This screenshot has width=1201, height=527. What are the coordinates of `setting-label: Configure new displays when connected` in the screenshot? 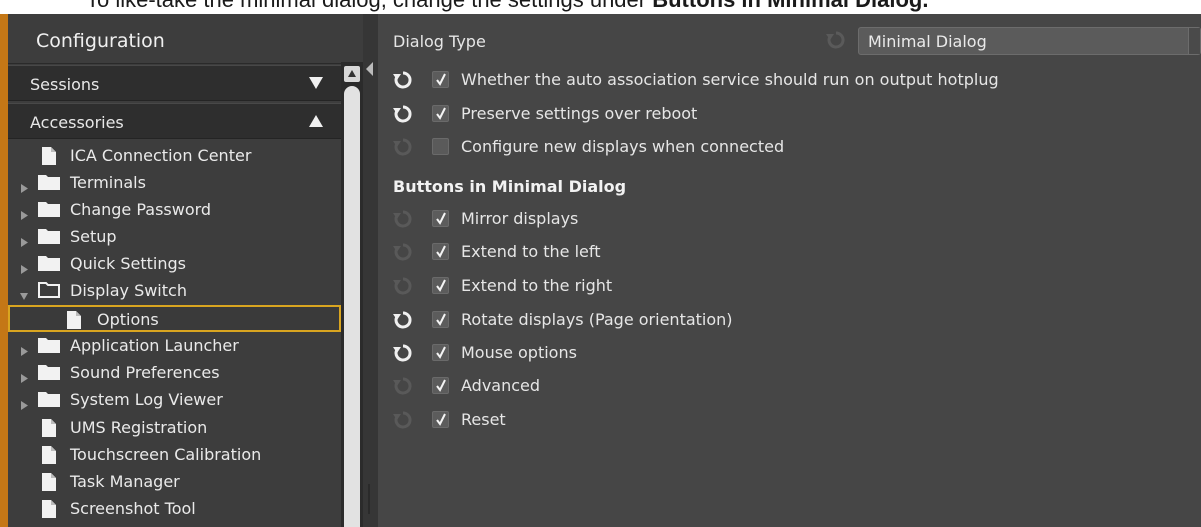 It's located at (623, 146).